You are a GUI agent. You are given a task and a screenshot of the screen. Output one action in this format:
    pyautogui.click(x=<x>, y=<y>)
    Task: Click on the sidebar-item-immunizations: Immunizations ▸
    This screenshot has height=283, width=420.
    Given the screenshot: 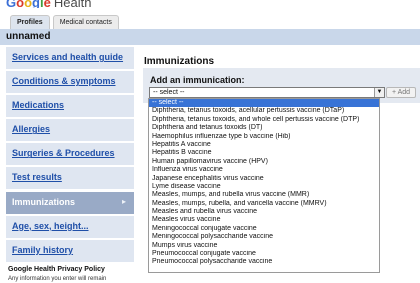 What is the action you would take?
    pyautogui.click(x=70, y=202)
    